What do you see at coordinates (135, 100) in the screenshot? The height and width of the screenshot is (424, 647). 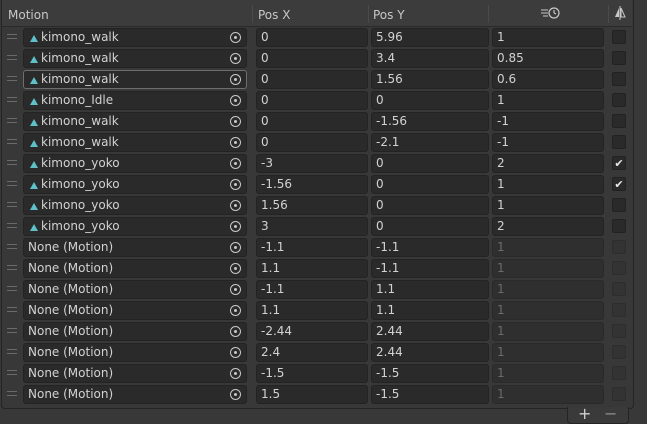 I see `motion-object-field: kimono_Idle` at bounding box center [135, 100].